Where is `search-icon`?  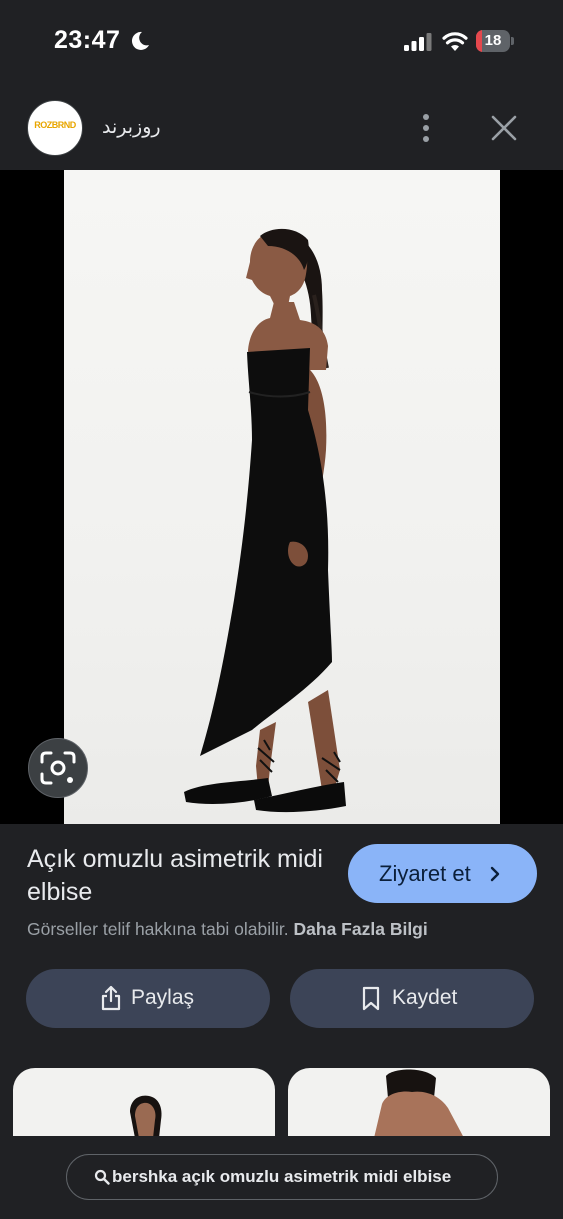 search-icon is located at coordinates (102, 1177).